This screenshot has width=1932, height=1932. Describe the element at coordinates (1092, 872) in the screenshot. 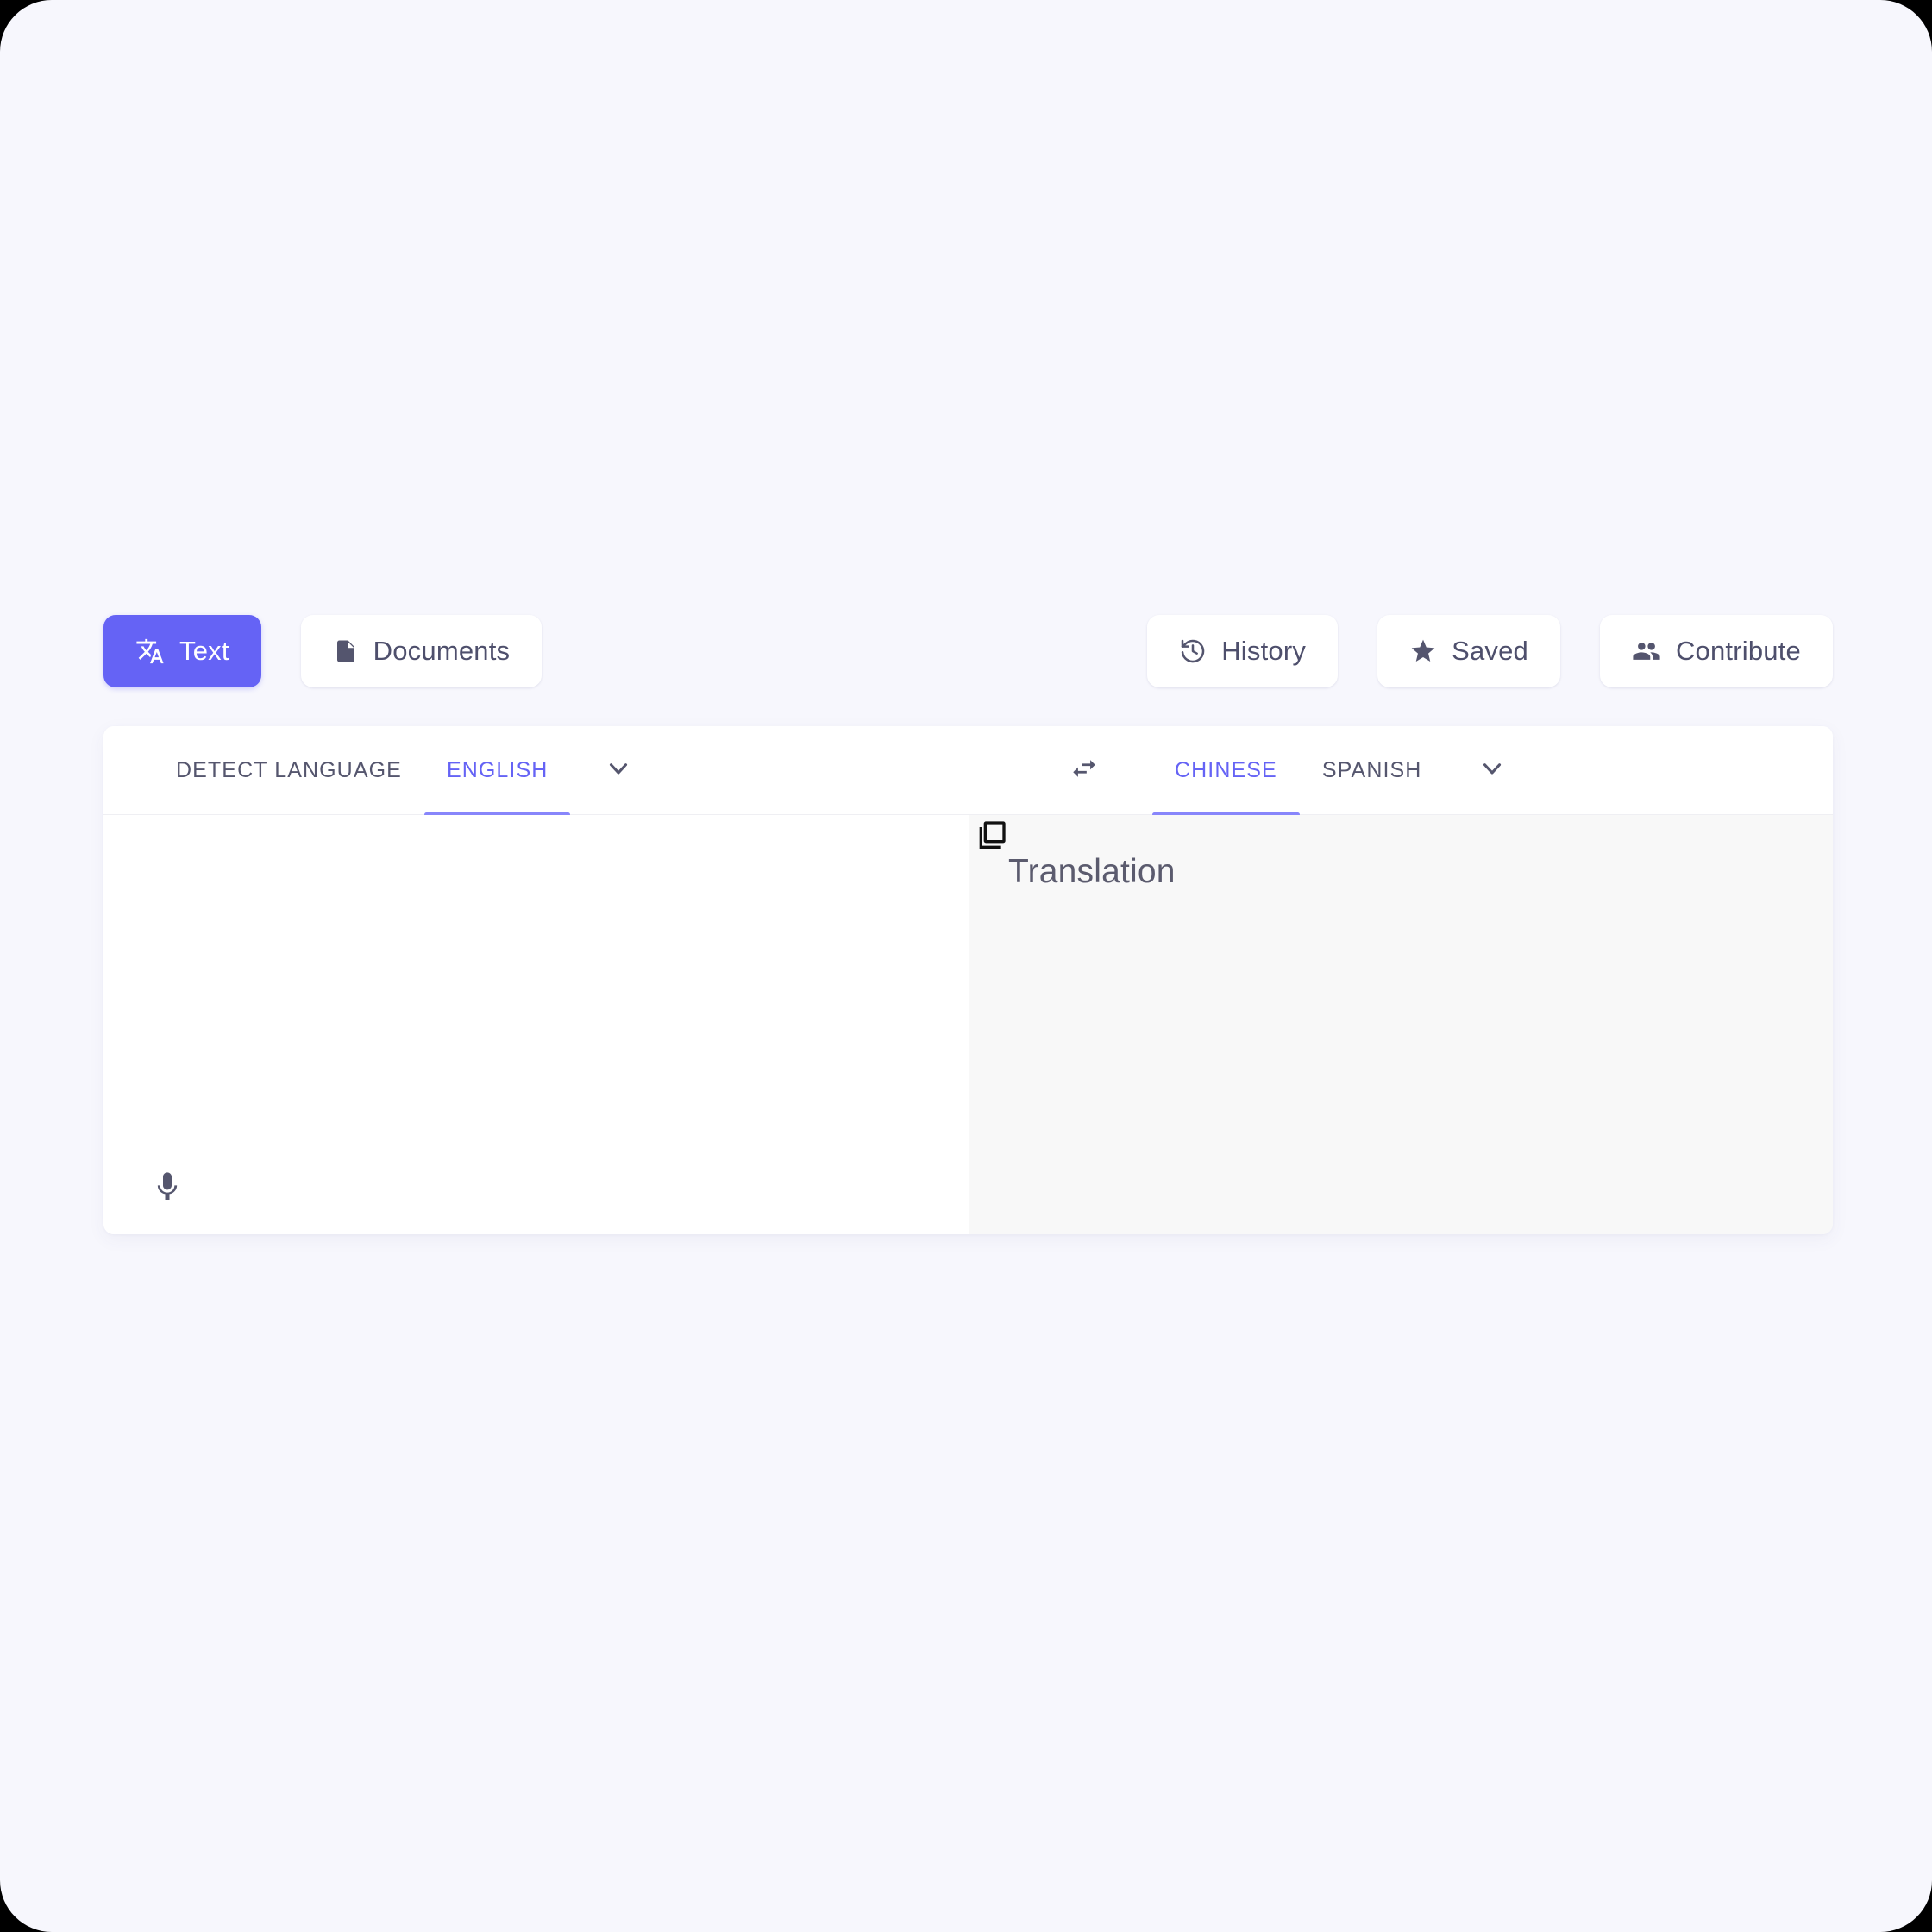

I see `translation-output-placeholder: Translation` at that location.